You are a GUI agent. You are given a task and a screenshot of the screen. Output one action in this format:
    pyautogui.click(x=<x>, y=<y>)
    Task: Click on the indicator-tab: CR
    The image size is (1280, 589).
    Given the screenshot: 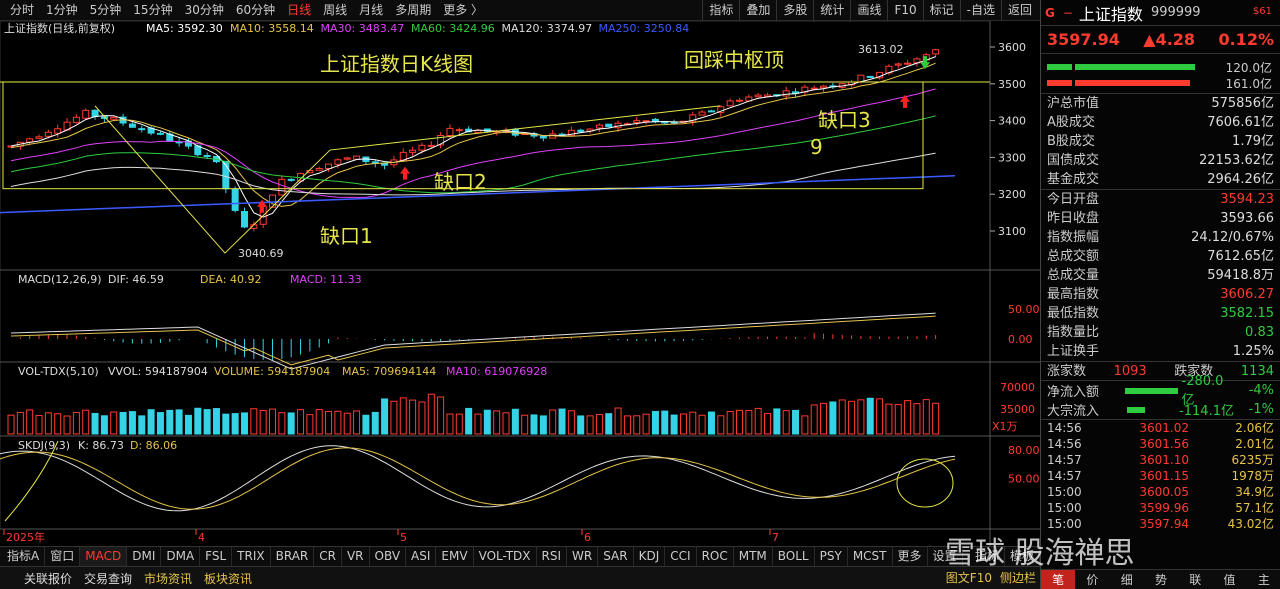 What is the action you would take?
    pyautogui.click(x=328, y=556)
    